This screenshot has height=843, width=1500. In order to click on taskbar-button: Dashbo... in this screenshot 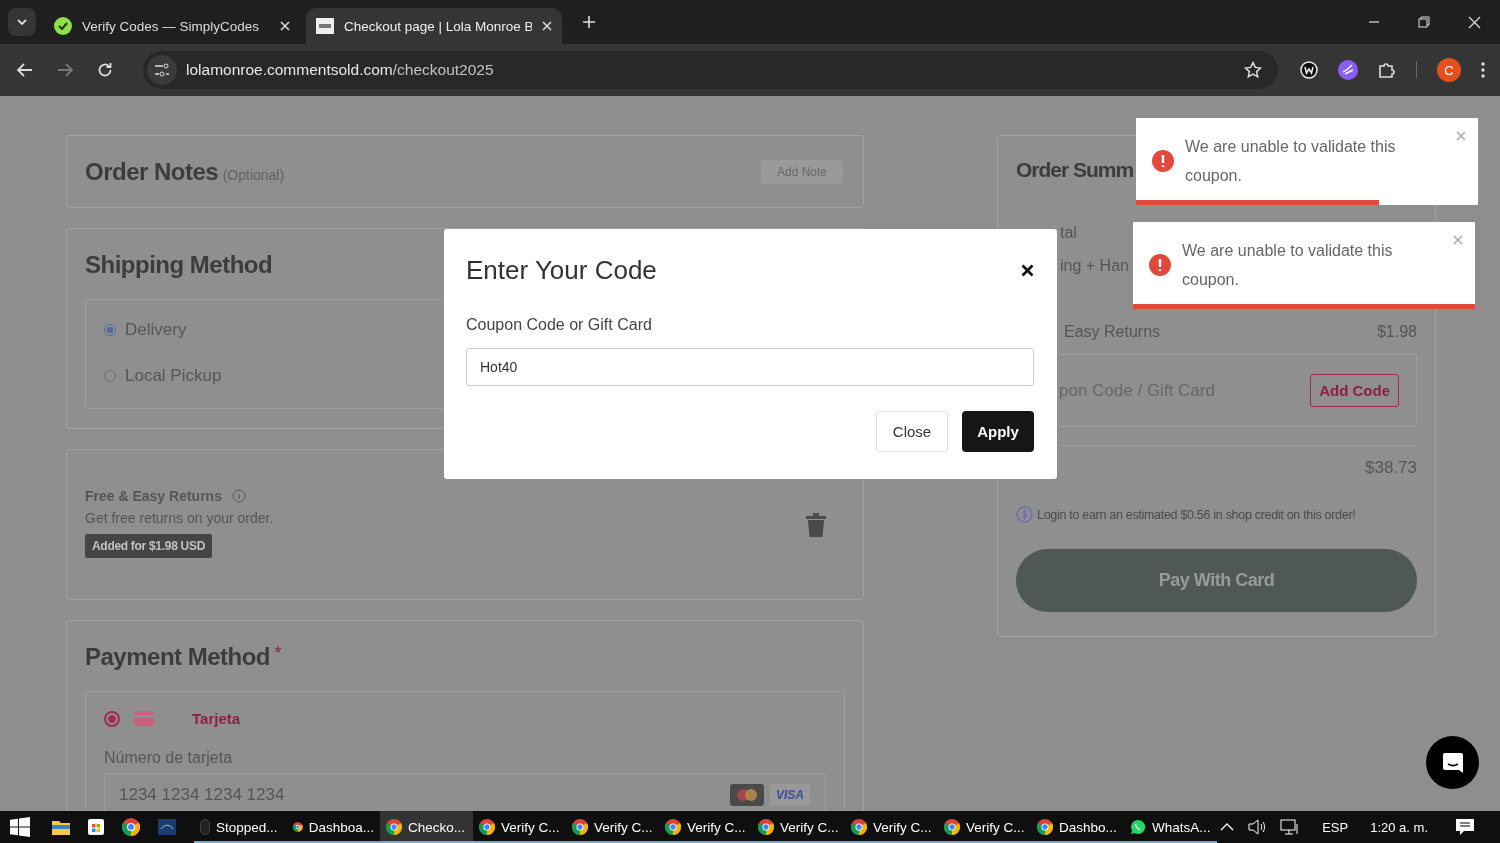, I will do `click(1077, 827)`.